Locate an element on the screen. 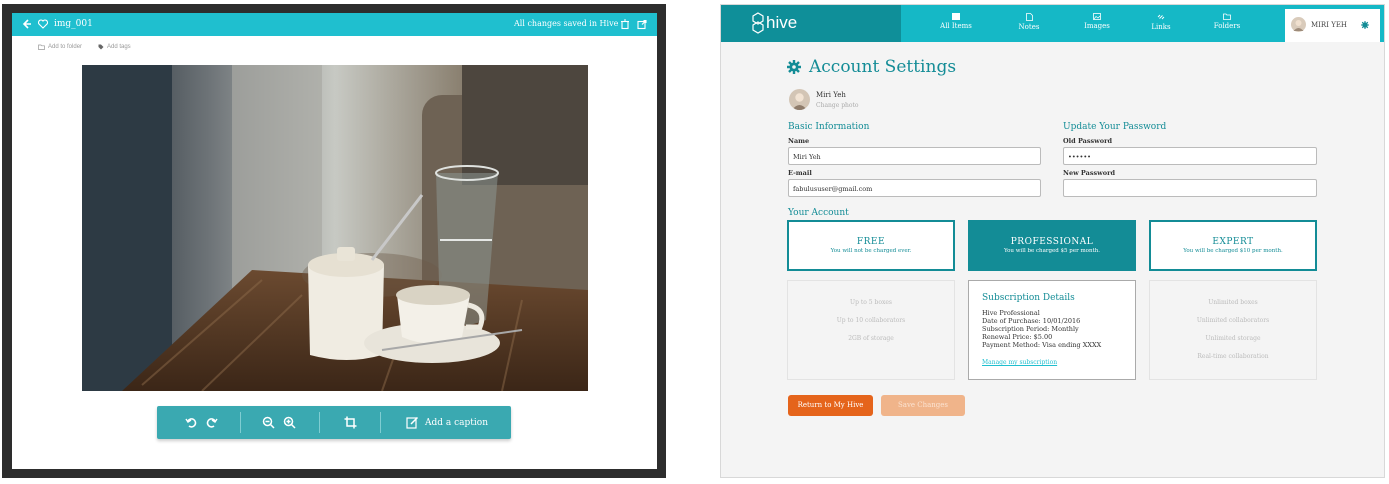 The width and height of the screenshot is (1389, 484). plan-free: FREE You will not be charged ever. is located at coordinates (871, 245).